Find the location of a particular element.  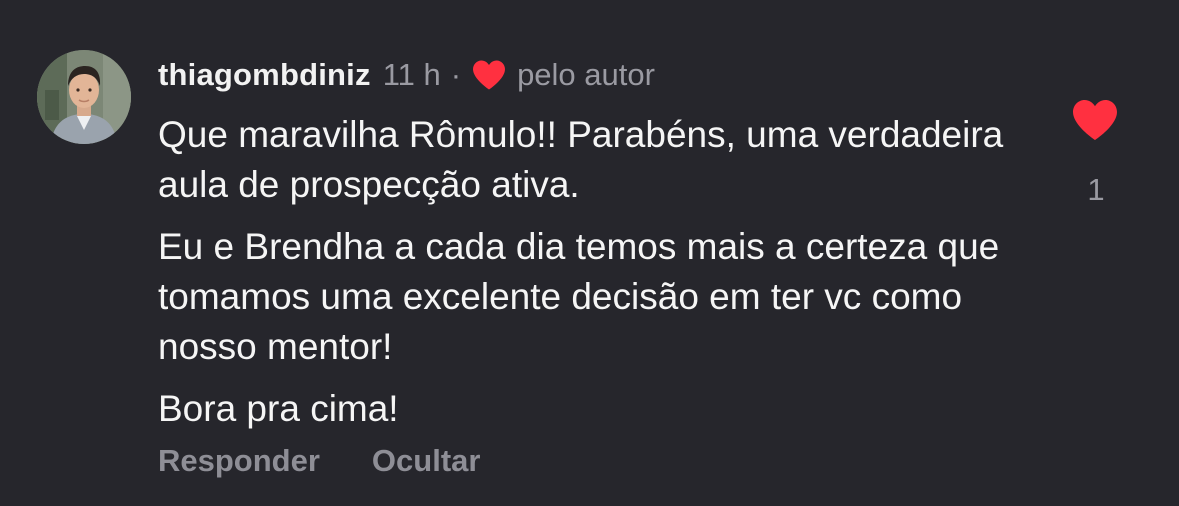

comment-header: thiagombdiniz 11 h · pelo autor is located at coordinates (406, 75).